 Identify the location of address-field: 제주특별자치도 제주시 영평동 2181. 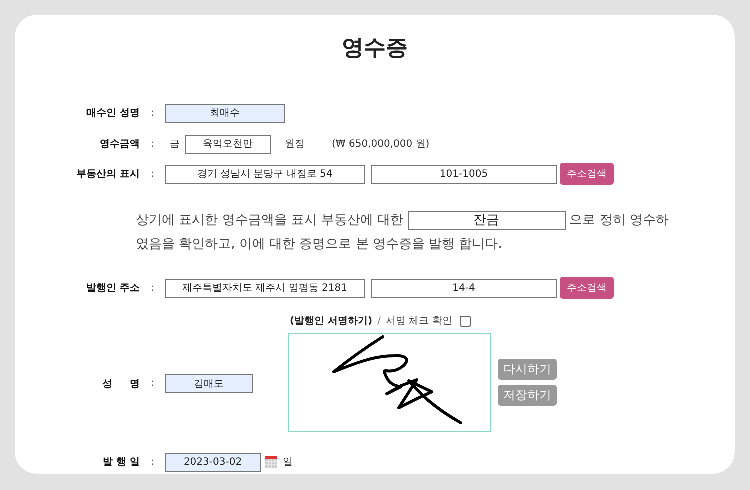
(265, 288).